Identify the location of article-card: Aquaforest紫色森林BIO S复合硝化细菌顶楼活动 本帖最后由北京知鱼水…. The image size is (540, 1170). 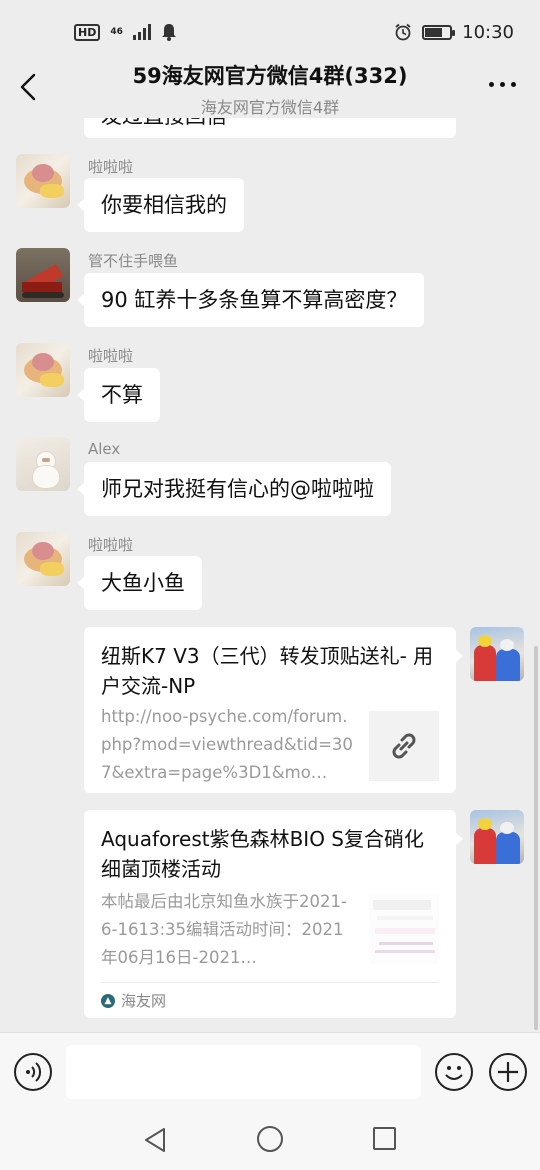
(273, 914).